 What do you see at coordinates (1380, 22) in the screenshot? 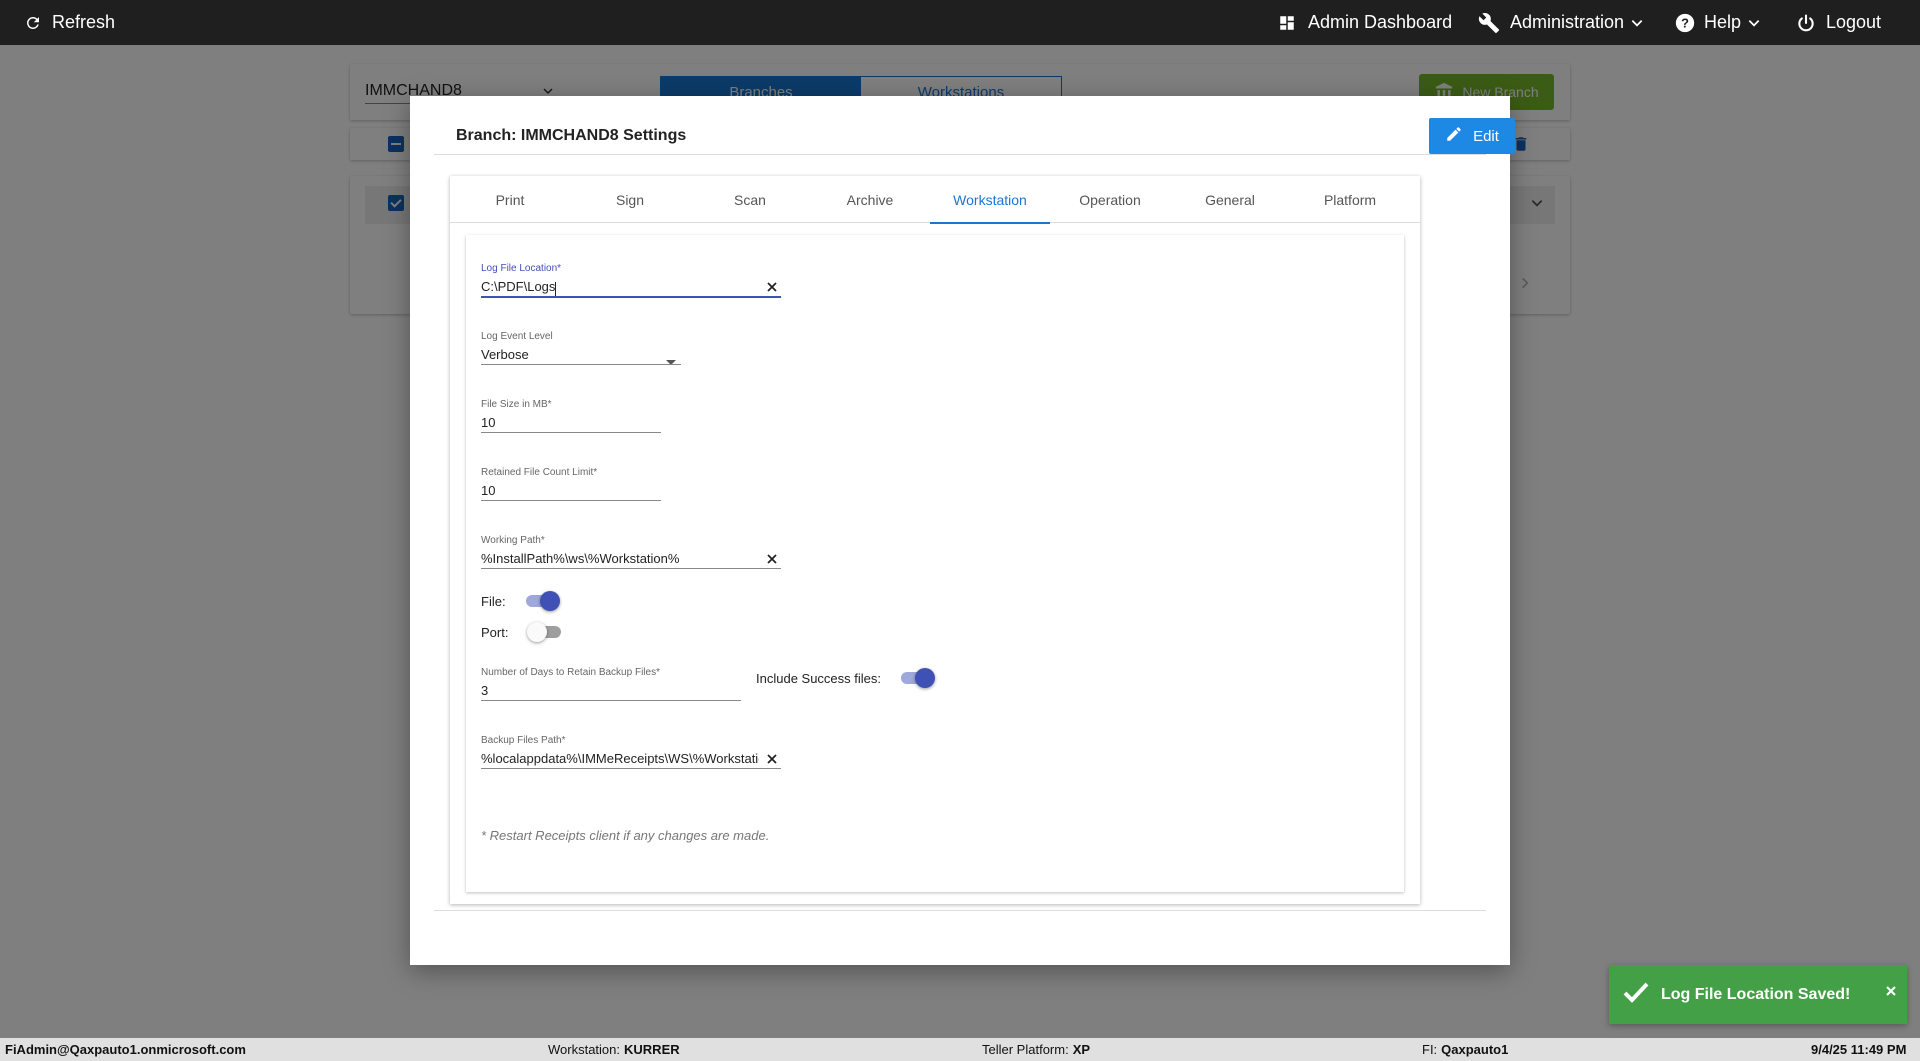
I see `admin-dashboard-label: Admin Dashboard` at bounding box center [1380, 22].